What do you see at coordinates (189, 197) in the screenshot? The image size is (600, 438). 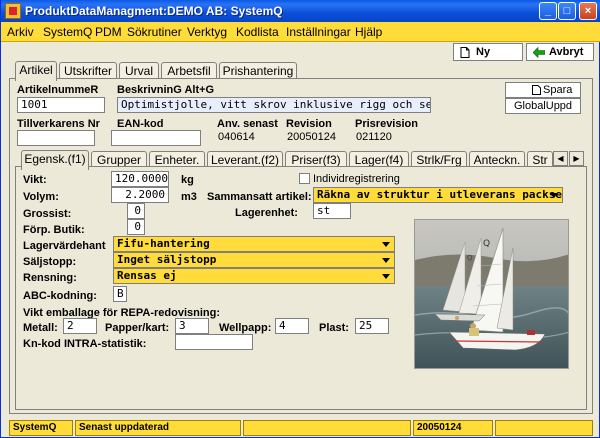 I see `volume-unit: m3` at bounding box center [189, 197].